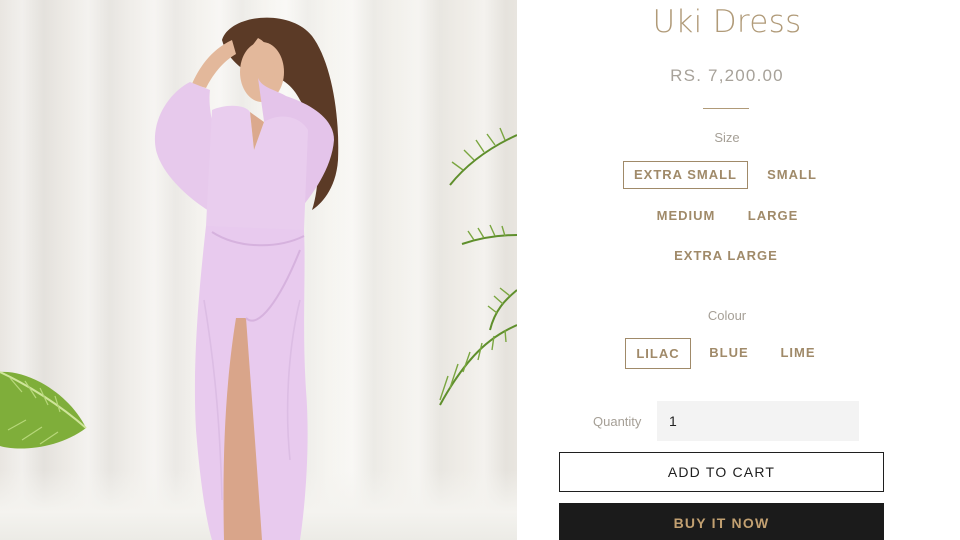  What do you see at coordinates (727, 137) in the screenshot?
I see `size-label: Size` at bounding box center [727, 137].